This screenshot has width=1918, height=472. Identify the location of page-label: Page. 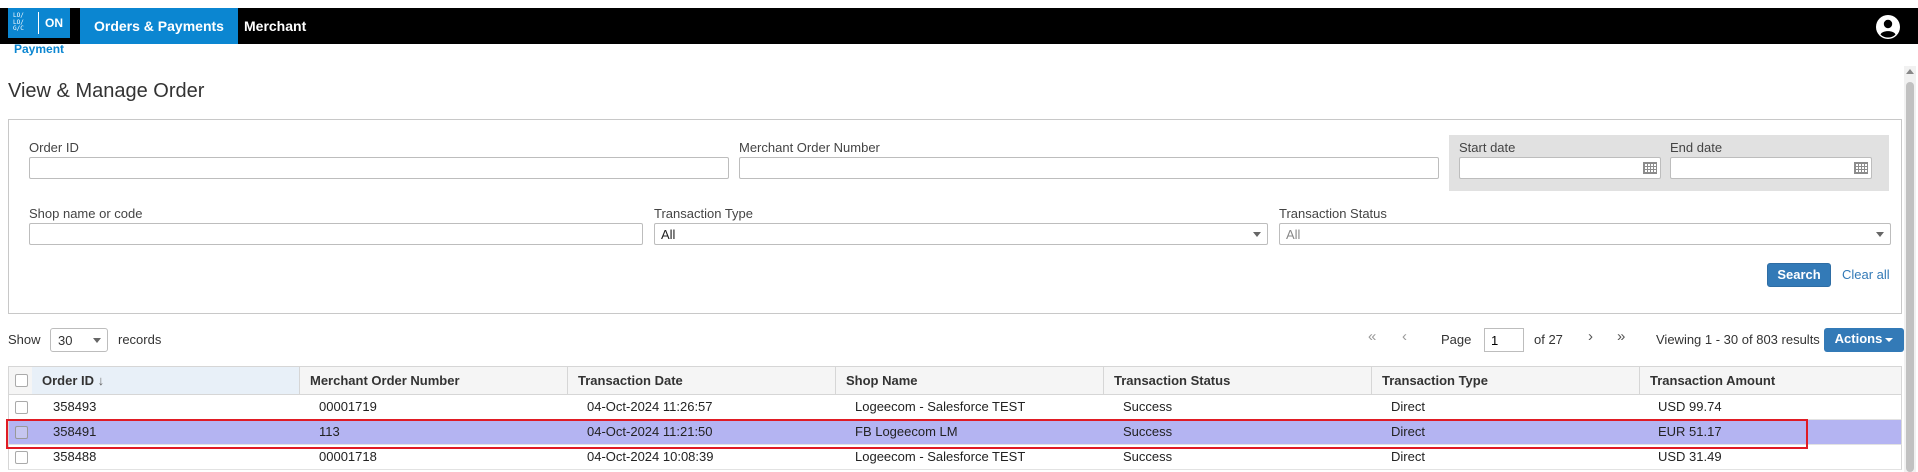
(1456, 339).